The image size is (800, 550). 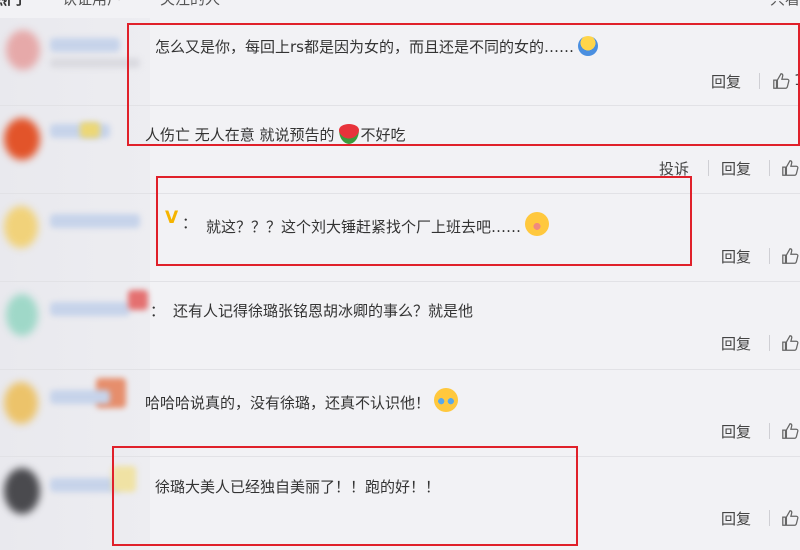 I want to click on laughing-crying-emoji-icon, so click(x=446, y=400).